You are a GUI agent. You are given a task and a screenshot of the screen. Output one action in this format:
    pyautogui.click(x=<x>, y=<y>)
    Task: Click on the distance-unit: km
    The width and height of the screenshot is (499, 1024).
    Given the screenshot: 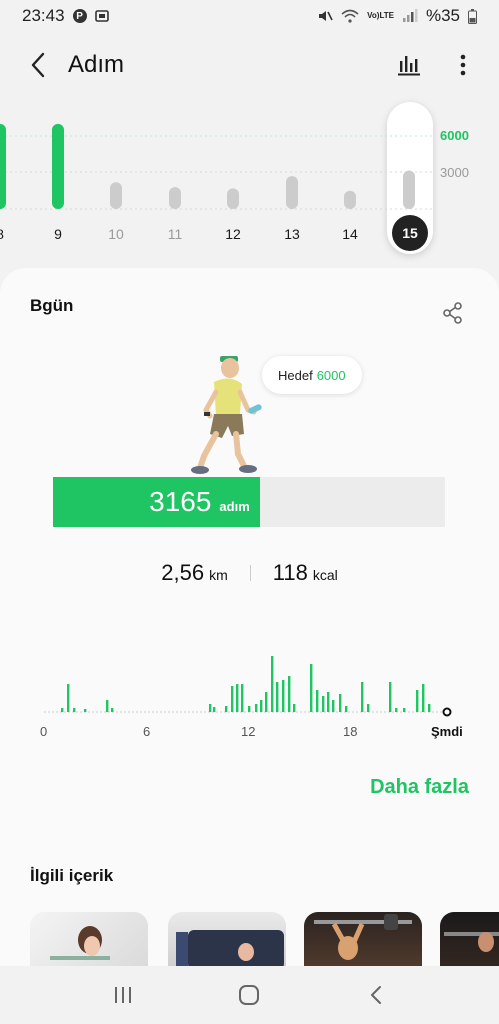 What is the action you would take?
    pyautogui.click(x=218, y=575)
    